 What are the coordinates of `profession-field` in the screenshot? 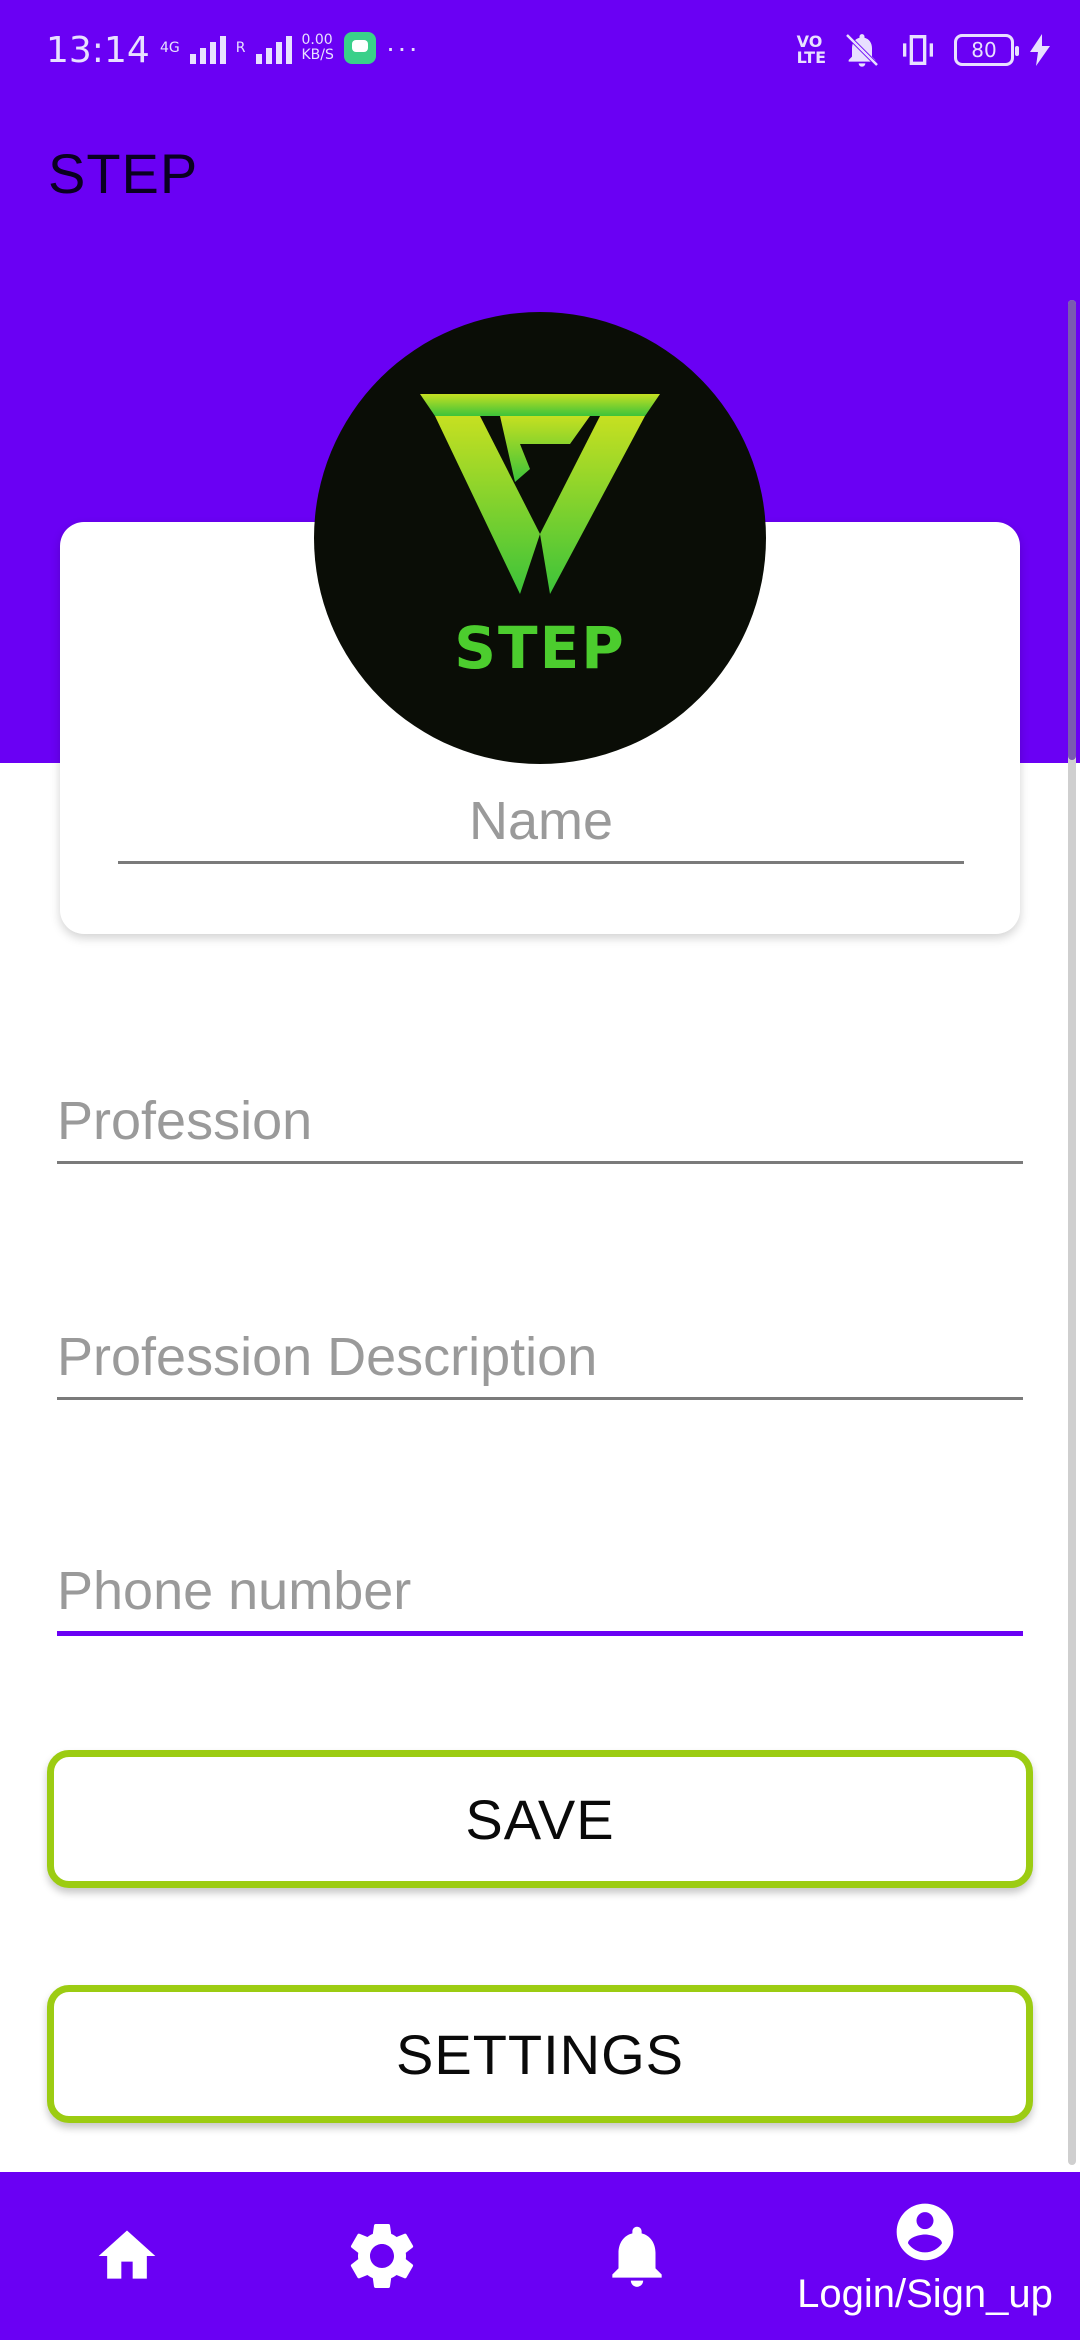 It's located at (540, 1122).